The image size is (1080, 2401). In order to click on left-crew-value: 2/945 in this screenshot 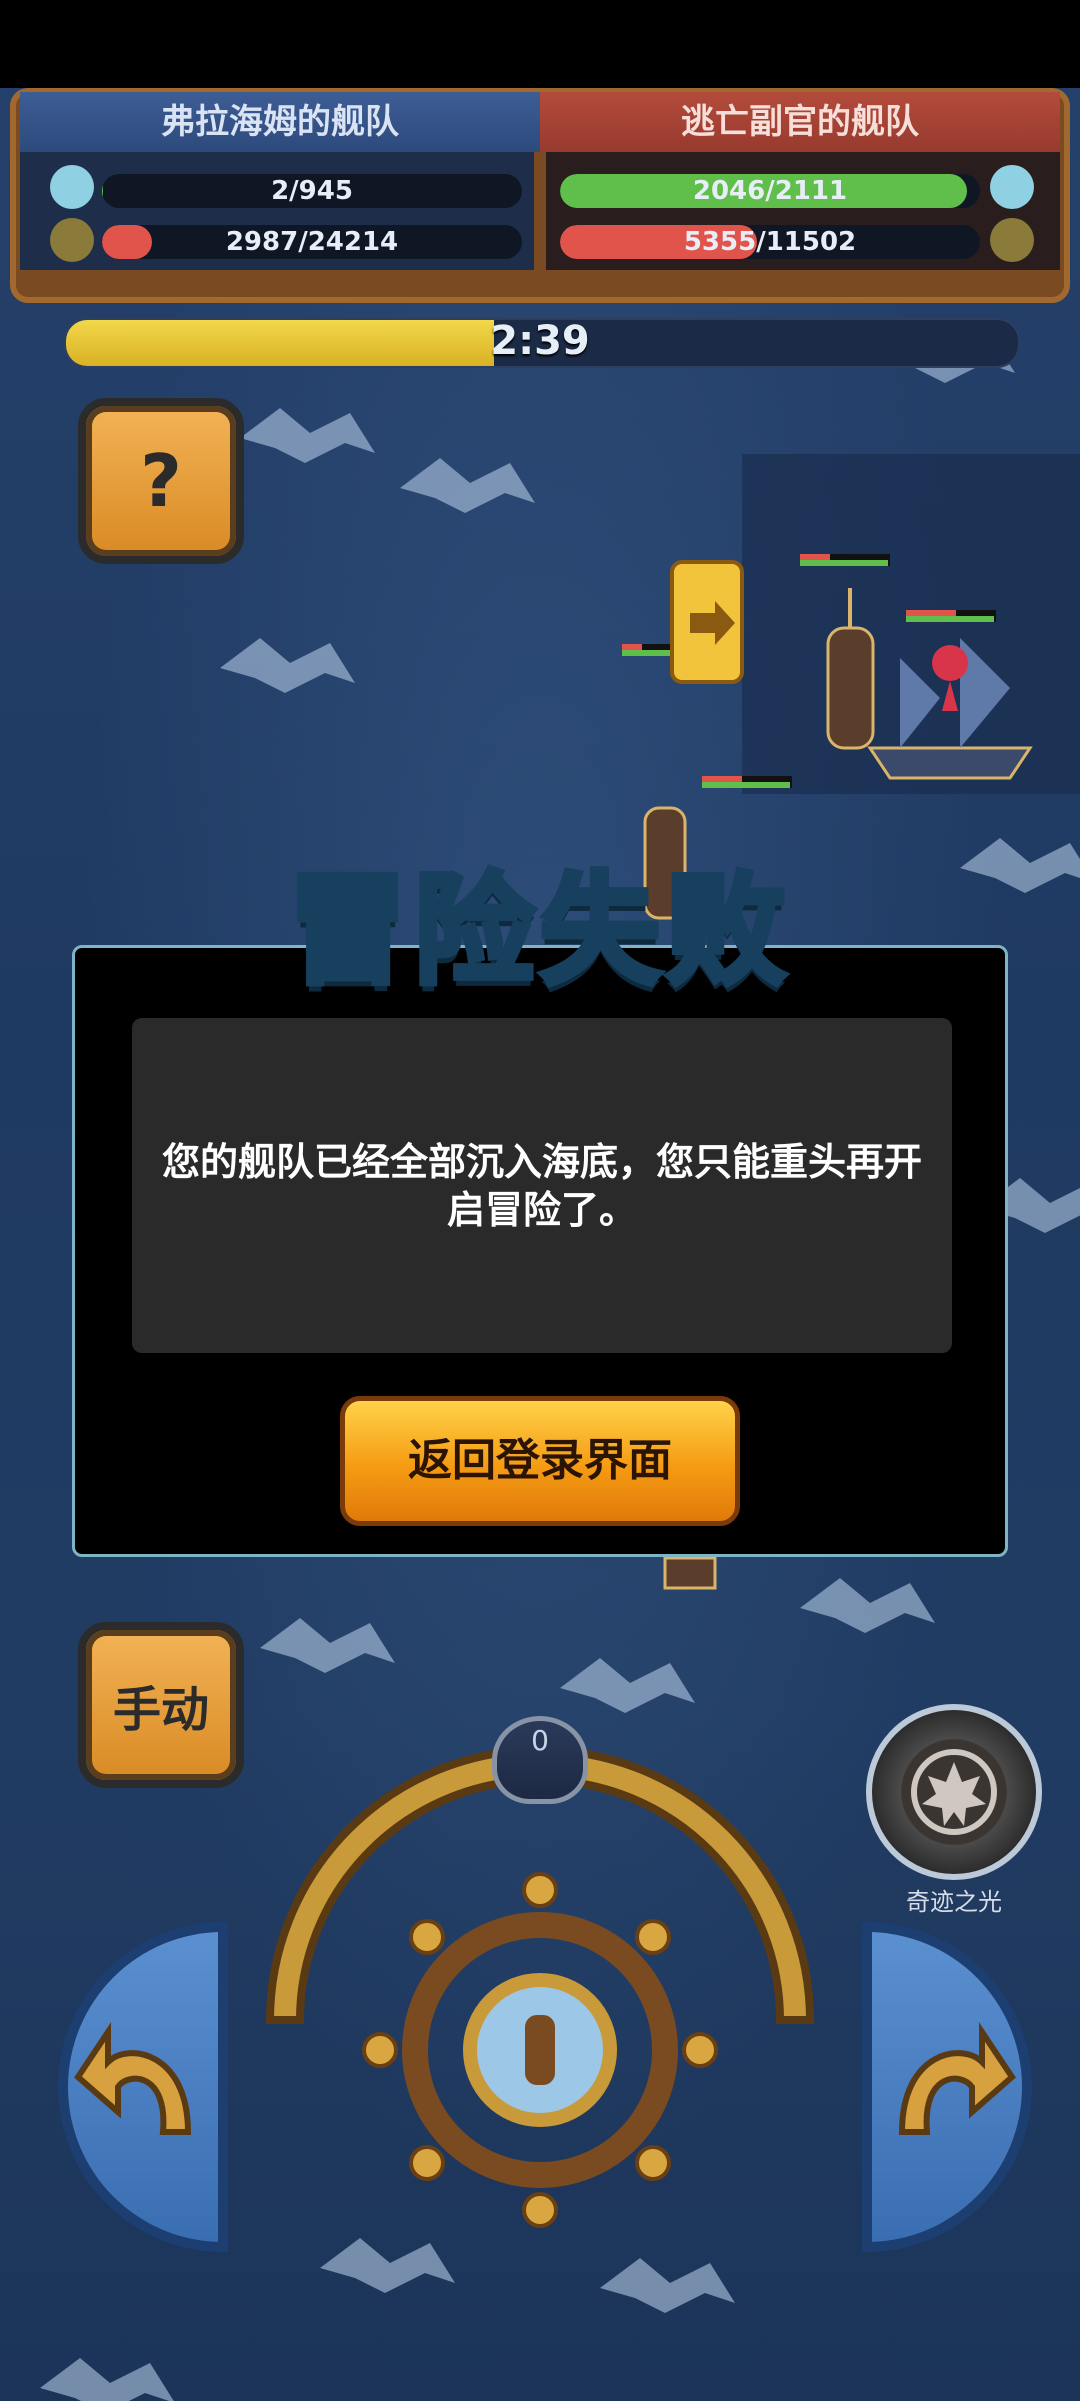, I will do `click(312, 191)`.